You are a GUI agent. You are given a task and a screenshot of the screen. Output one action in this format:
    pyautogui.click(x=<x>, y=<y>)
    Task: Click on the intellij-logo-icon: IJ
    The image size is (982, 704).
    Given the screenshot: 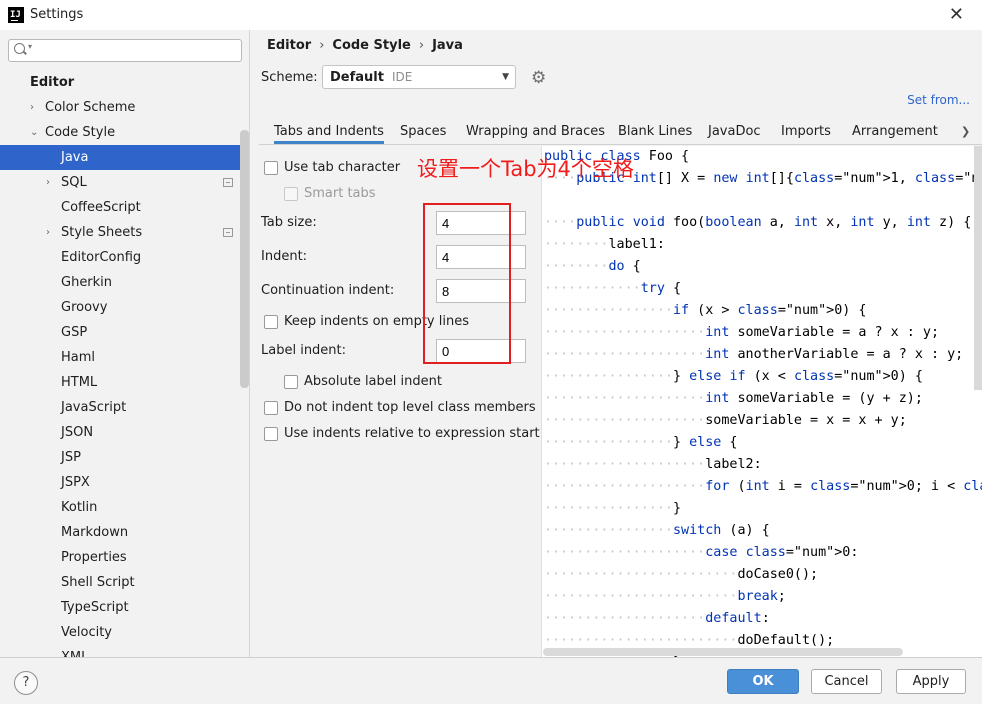 What is the action you would take?
    pyautogui.click(x=16, y=15)
    